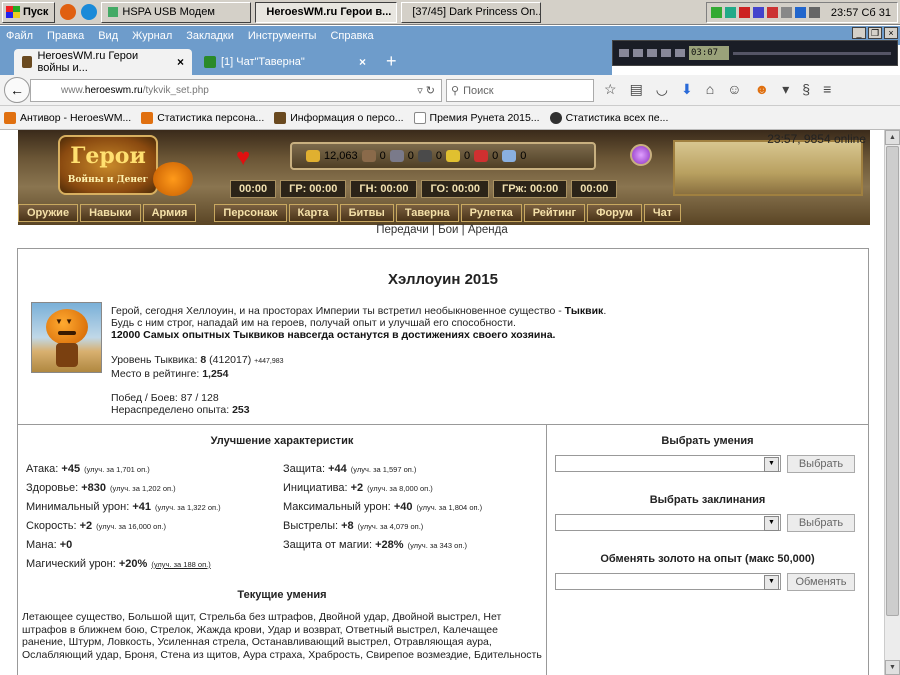  I want to click on nav-forum: Форум, so click(614, 213).